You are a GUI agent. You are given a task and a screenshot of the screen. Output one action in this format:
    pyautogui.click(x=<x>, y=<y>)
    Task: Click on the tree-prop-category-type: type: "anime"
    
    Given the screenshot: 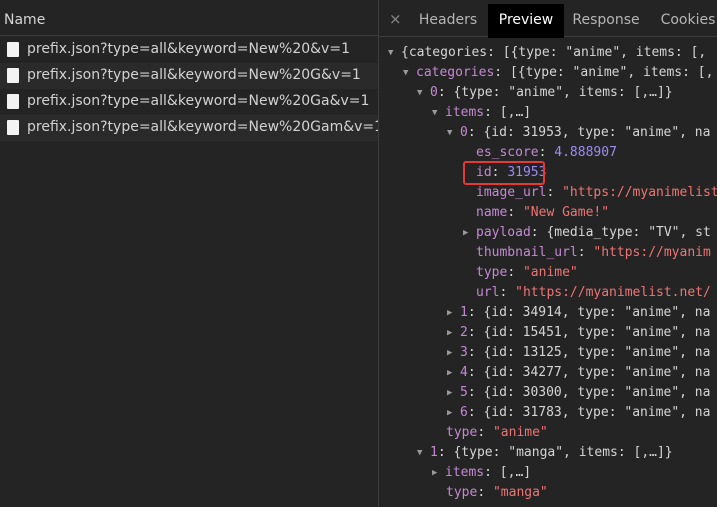 What is the action you would take?
    pyautogui.click(x=497, y=432)
    